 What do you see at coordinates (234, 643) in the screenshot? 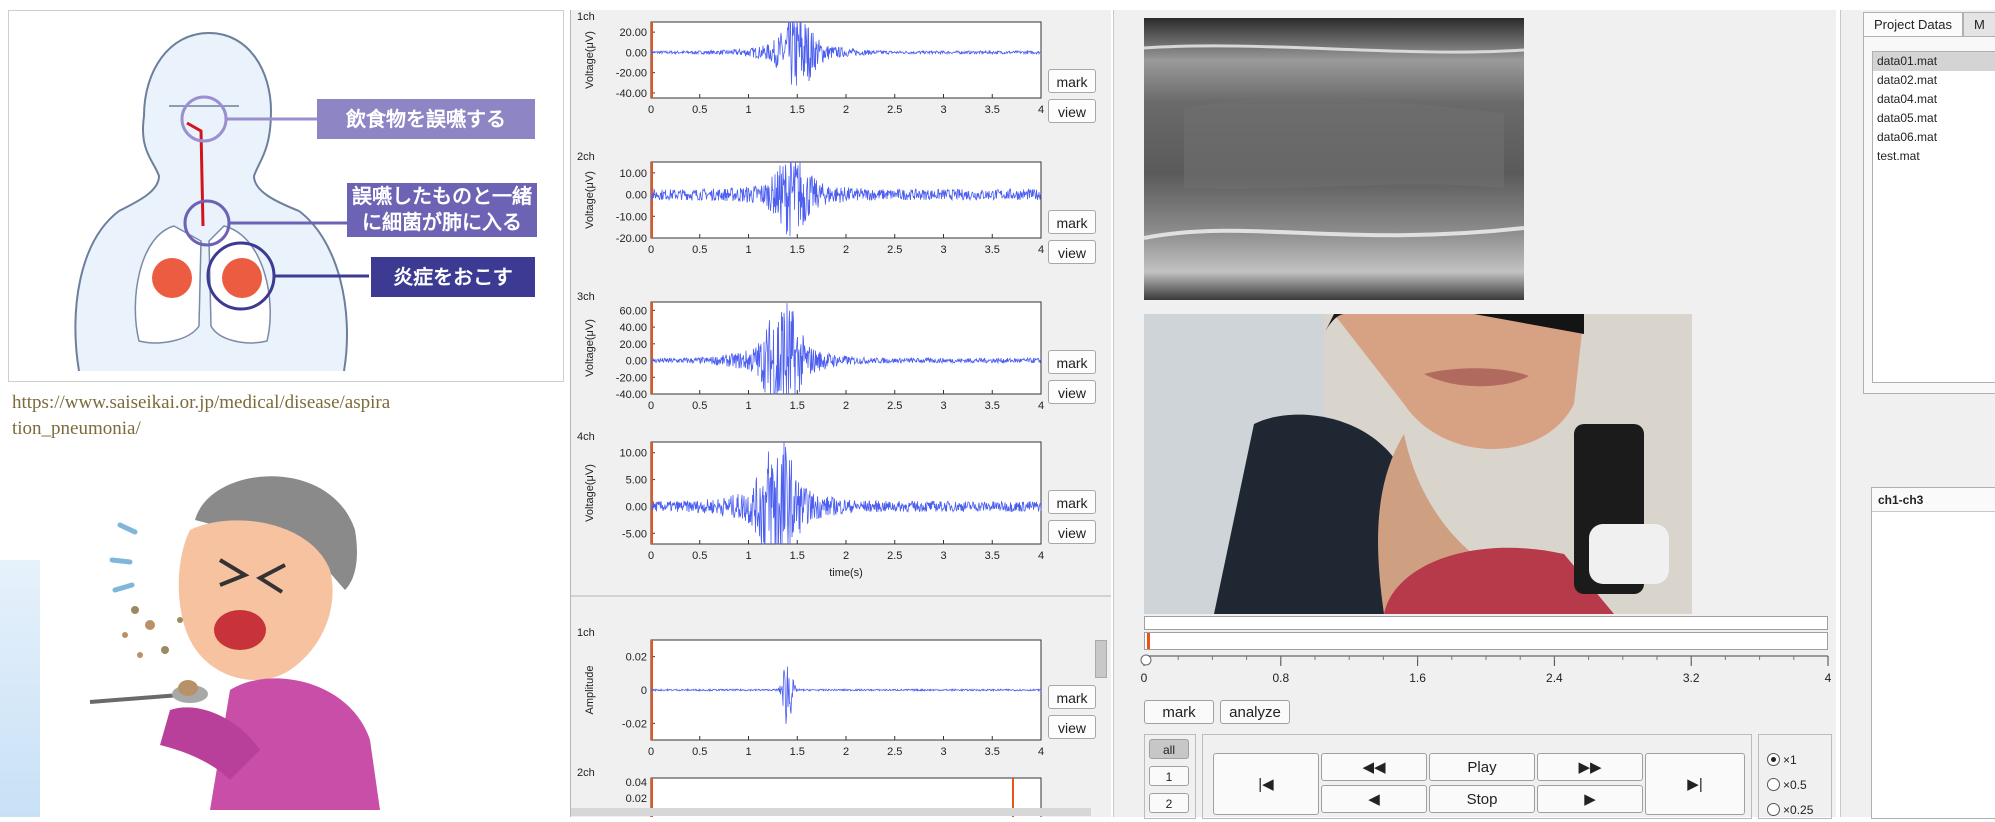
I see `coughing-person-icon` at bounding box center [234, 643].